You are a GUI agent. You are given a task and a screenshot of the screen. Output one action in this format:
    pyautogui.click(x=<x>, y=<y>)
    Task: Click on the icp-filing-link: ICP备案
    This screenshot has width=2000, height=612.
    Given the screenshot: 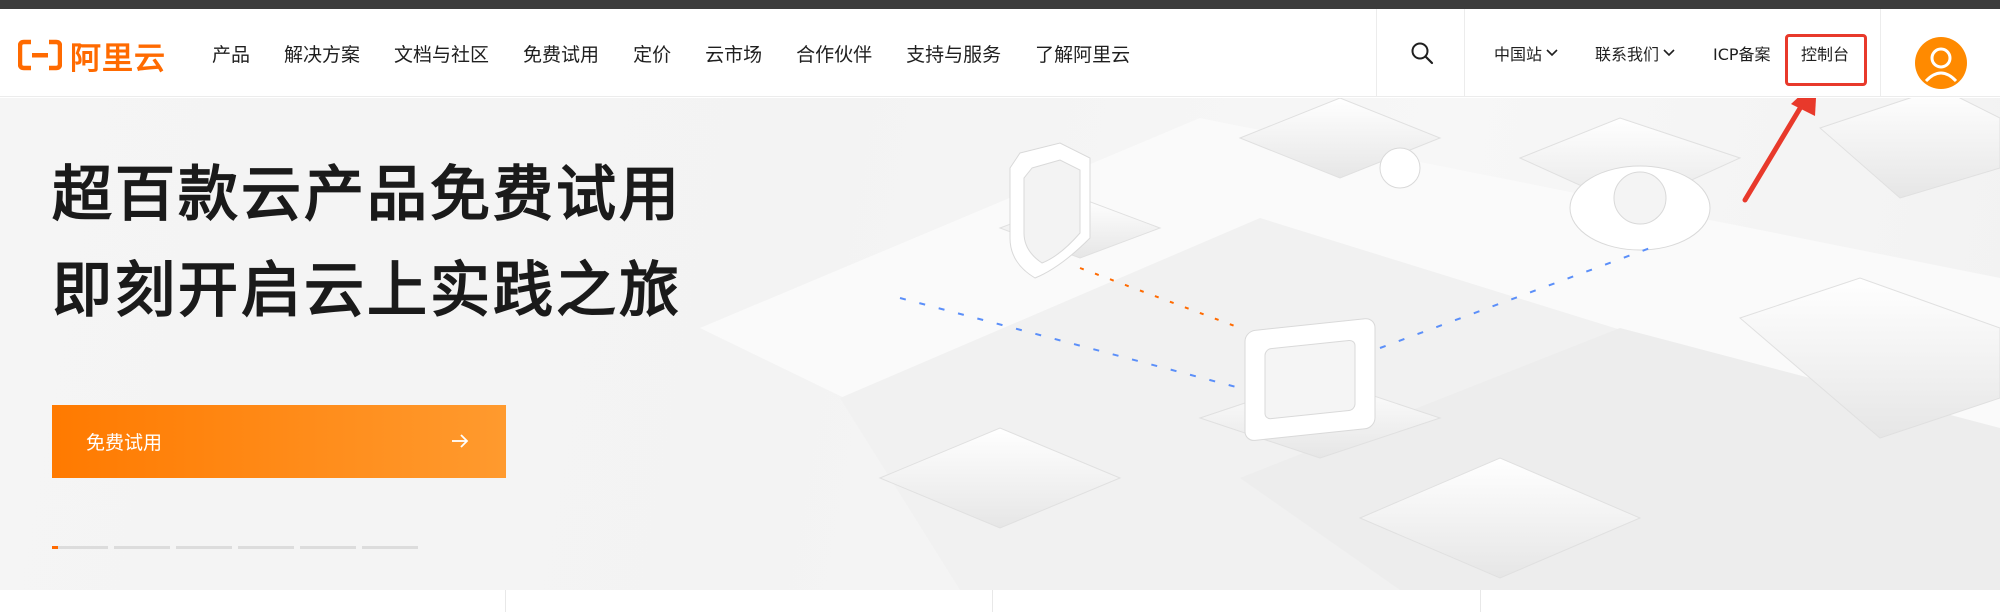 What is the action you would take?
    pyautogui.click(x=1742, y=53)
    